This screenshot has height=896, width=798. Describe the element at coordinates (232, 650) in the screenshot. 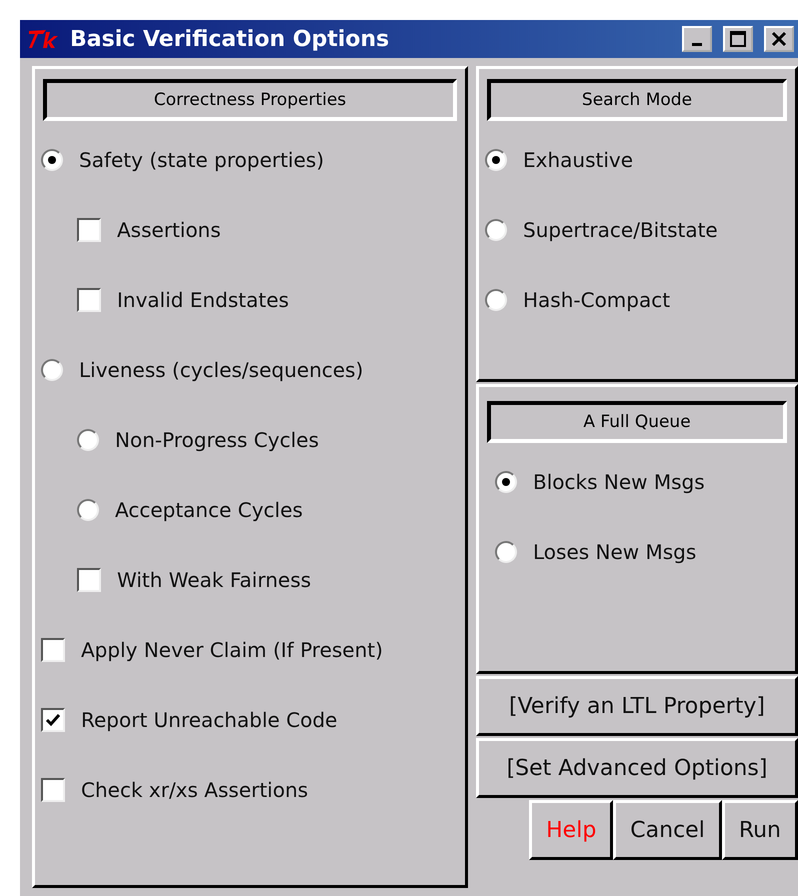

I see `option-label: Apply Never Claim (If Present)` at that location.